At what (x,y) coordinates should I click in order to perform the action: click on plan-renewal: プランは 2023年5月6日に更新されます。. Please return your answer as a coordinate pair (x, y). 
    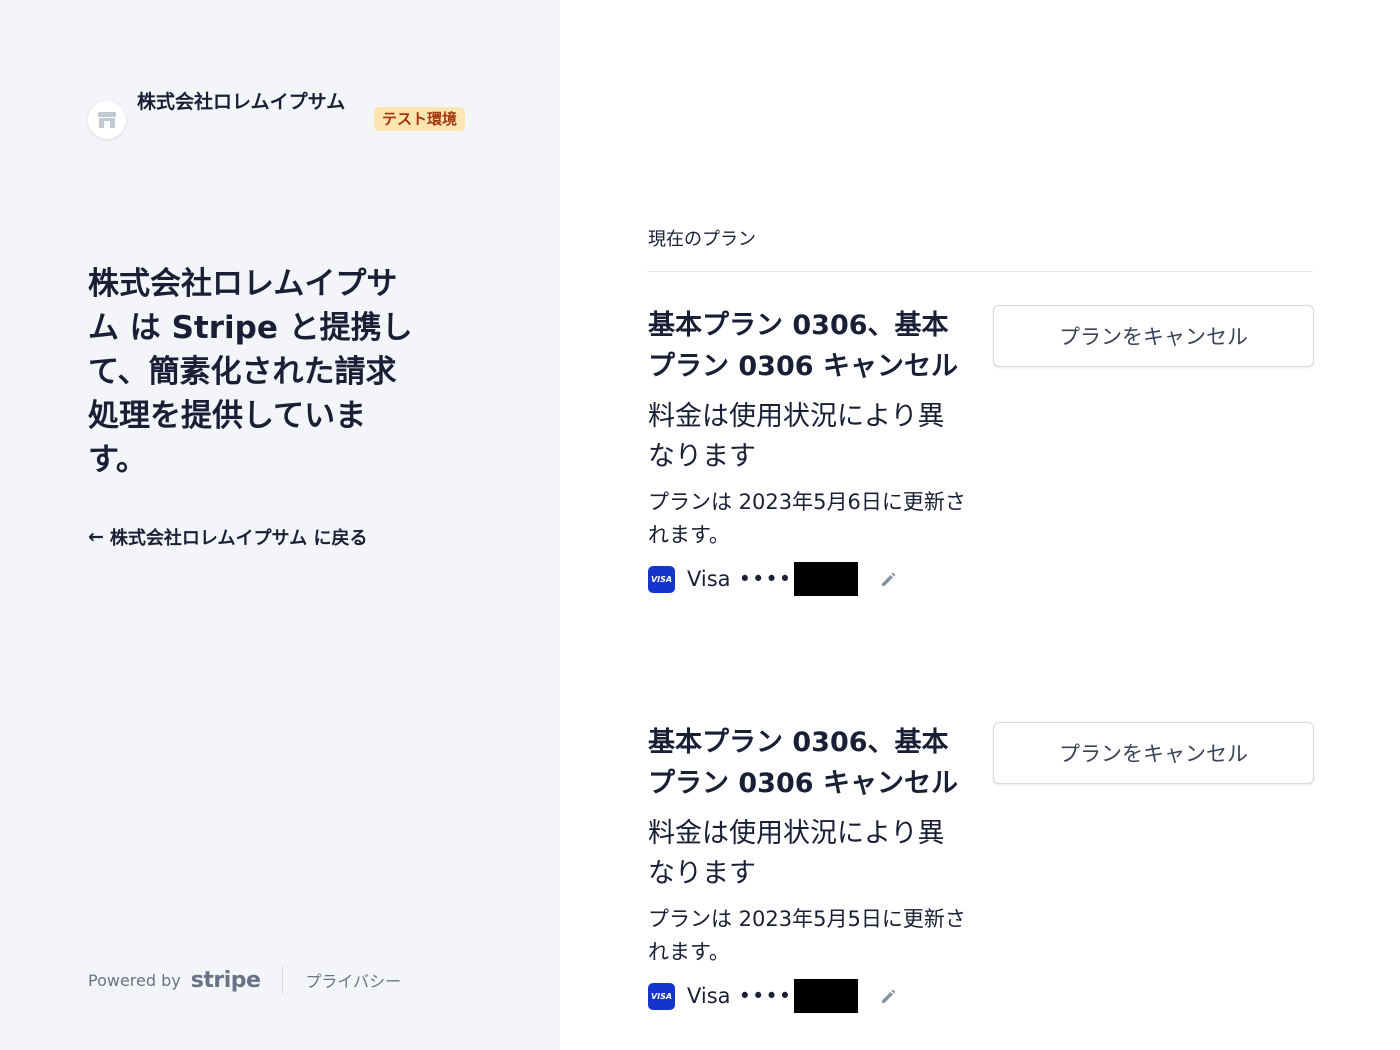
    Looking at the image, I should click on (807, 518).